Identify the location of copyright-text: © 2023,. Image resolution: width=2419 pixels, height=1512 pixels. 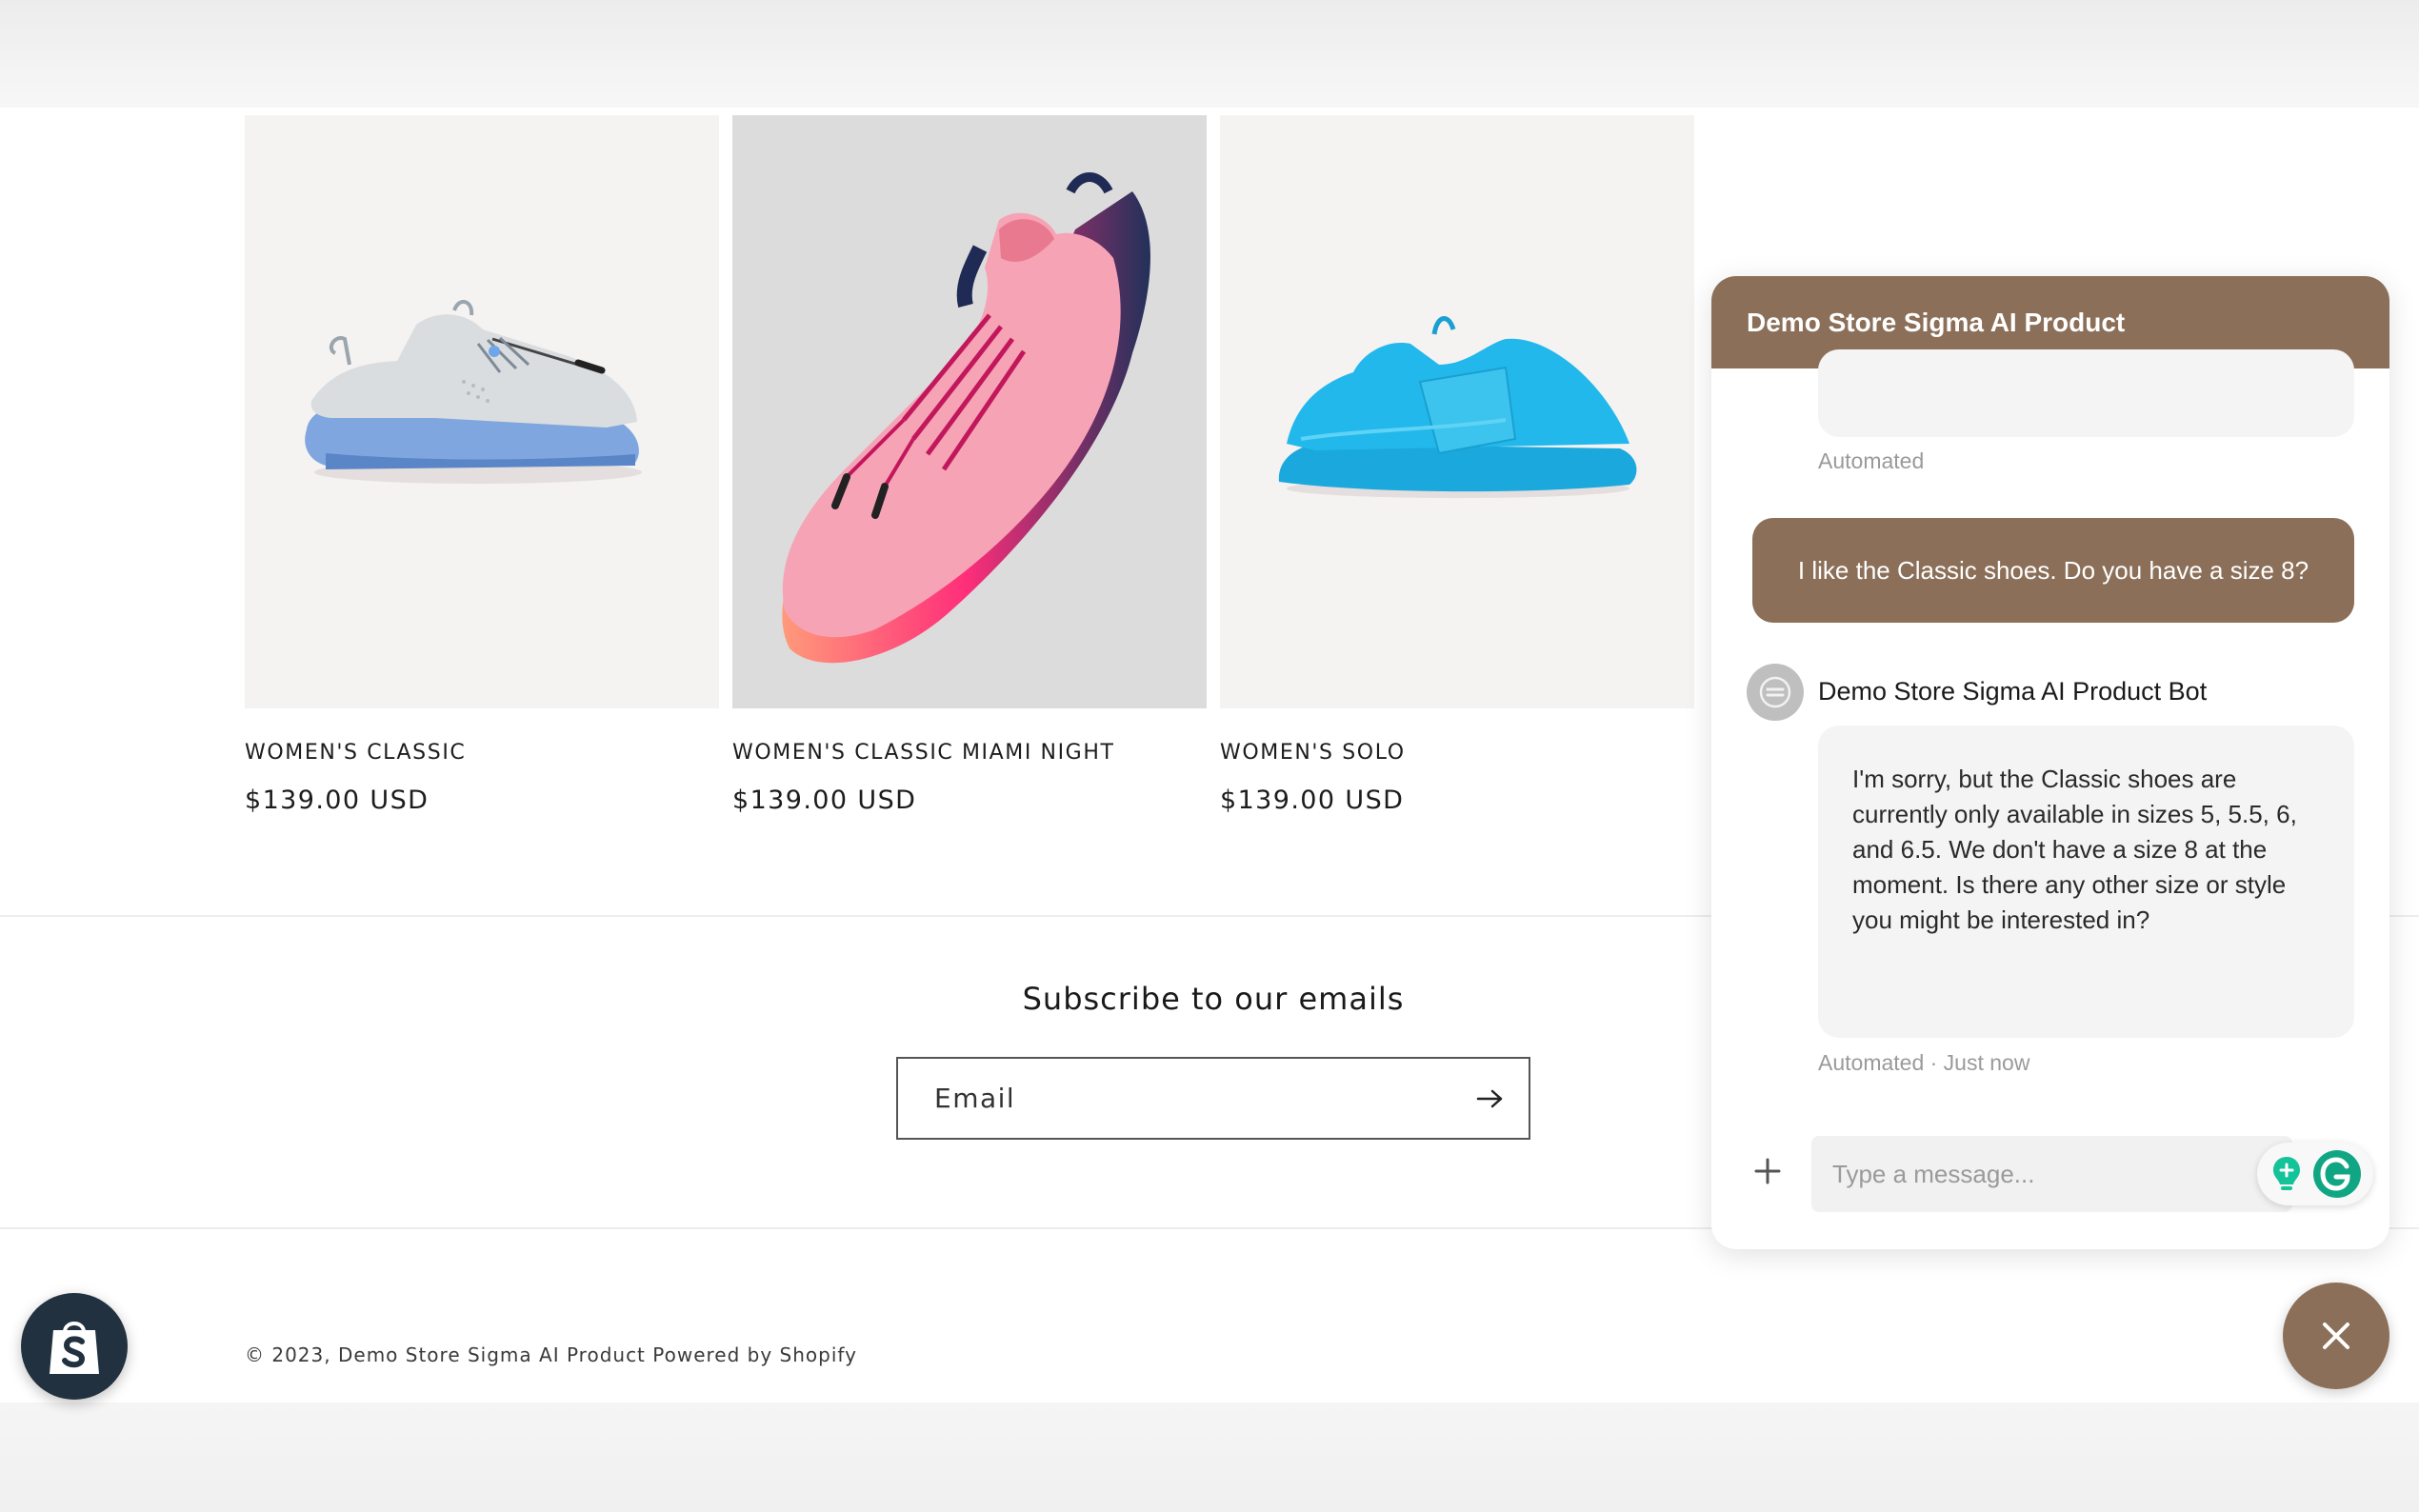
(288, 1354).